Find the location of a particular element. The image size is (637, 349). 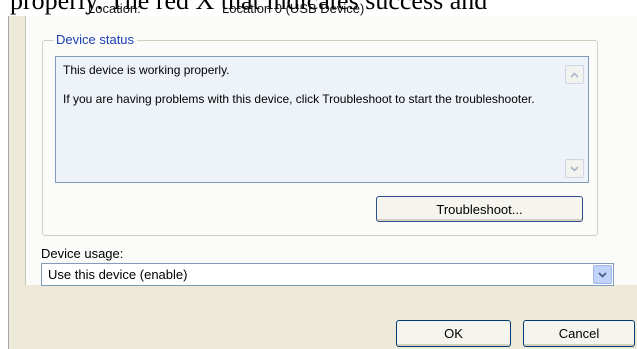

chevron-up-icon is located at coordinates (574, 74).